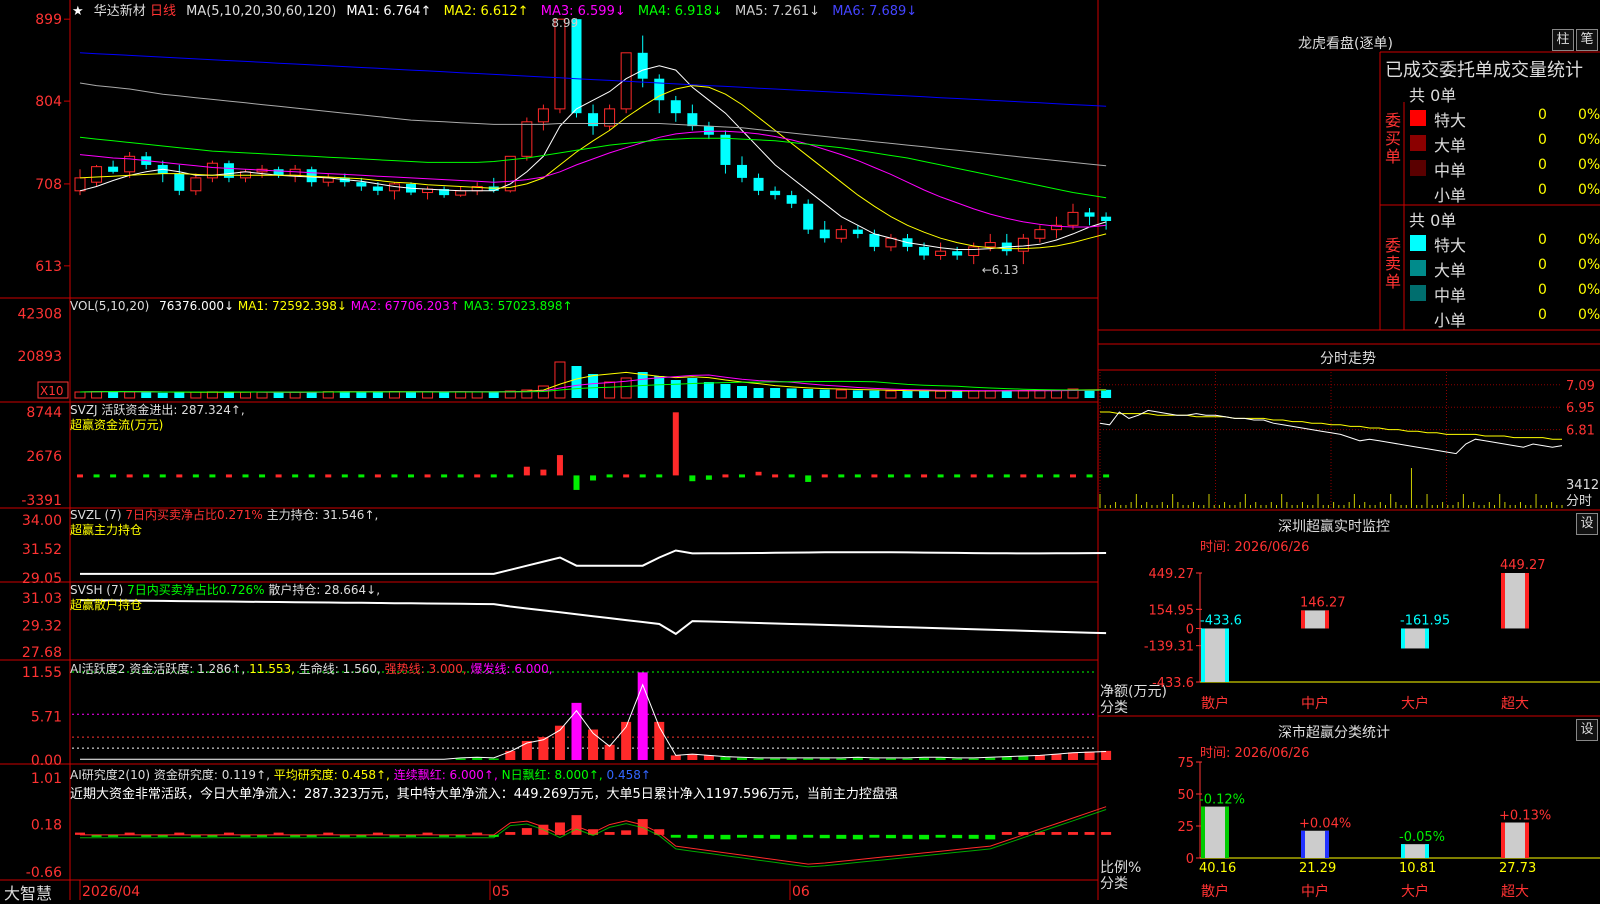 The height and width of the screenshot is (904, 1600). I want to click on sz-stats-title: 深市超赢分类统计, so click(1334, 733).